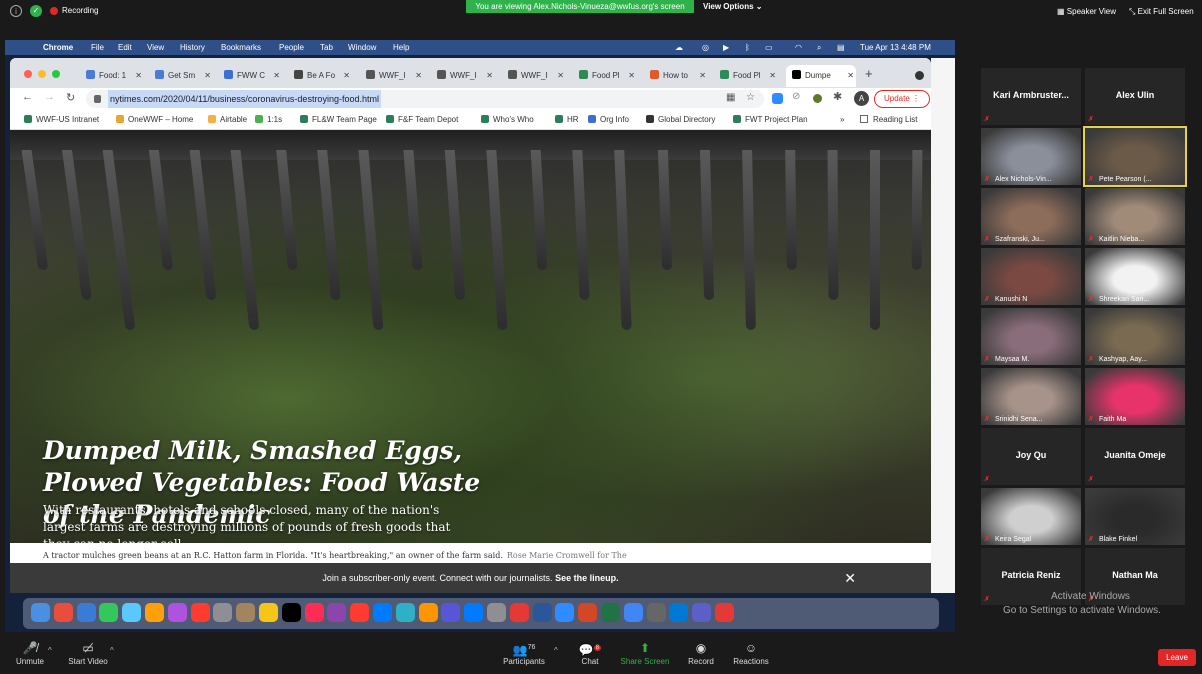 The width and height of the screenshot is (1202, 674). I want to click on participant-tile: Kaitlin Nieba... ✗, so click(1135, 216).